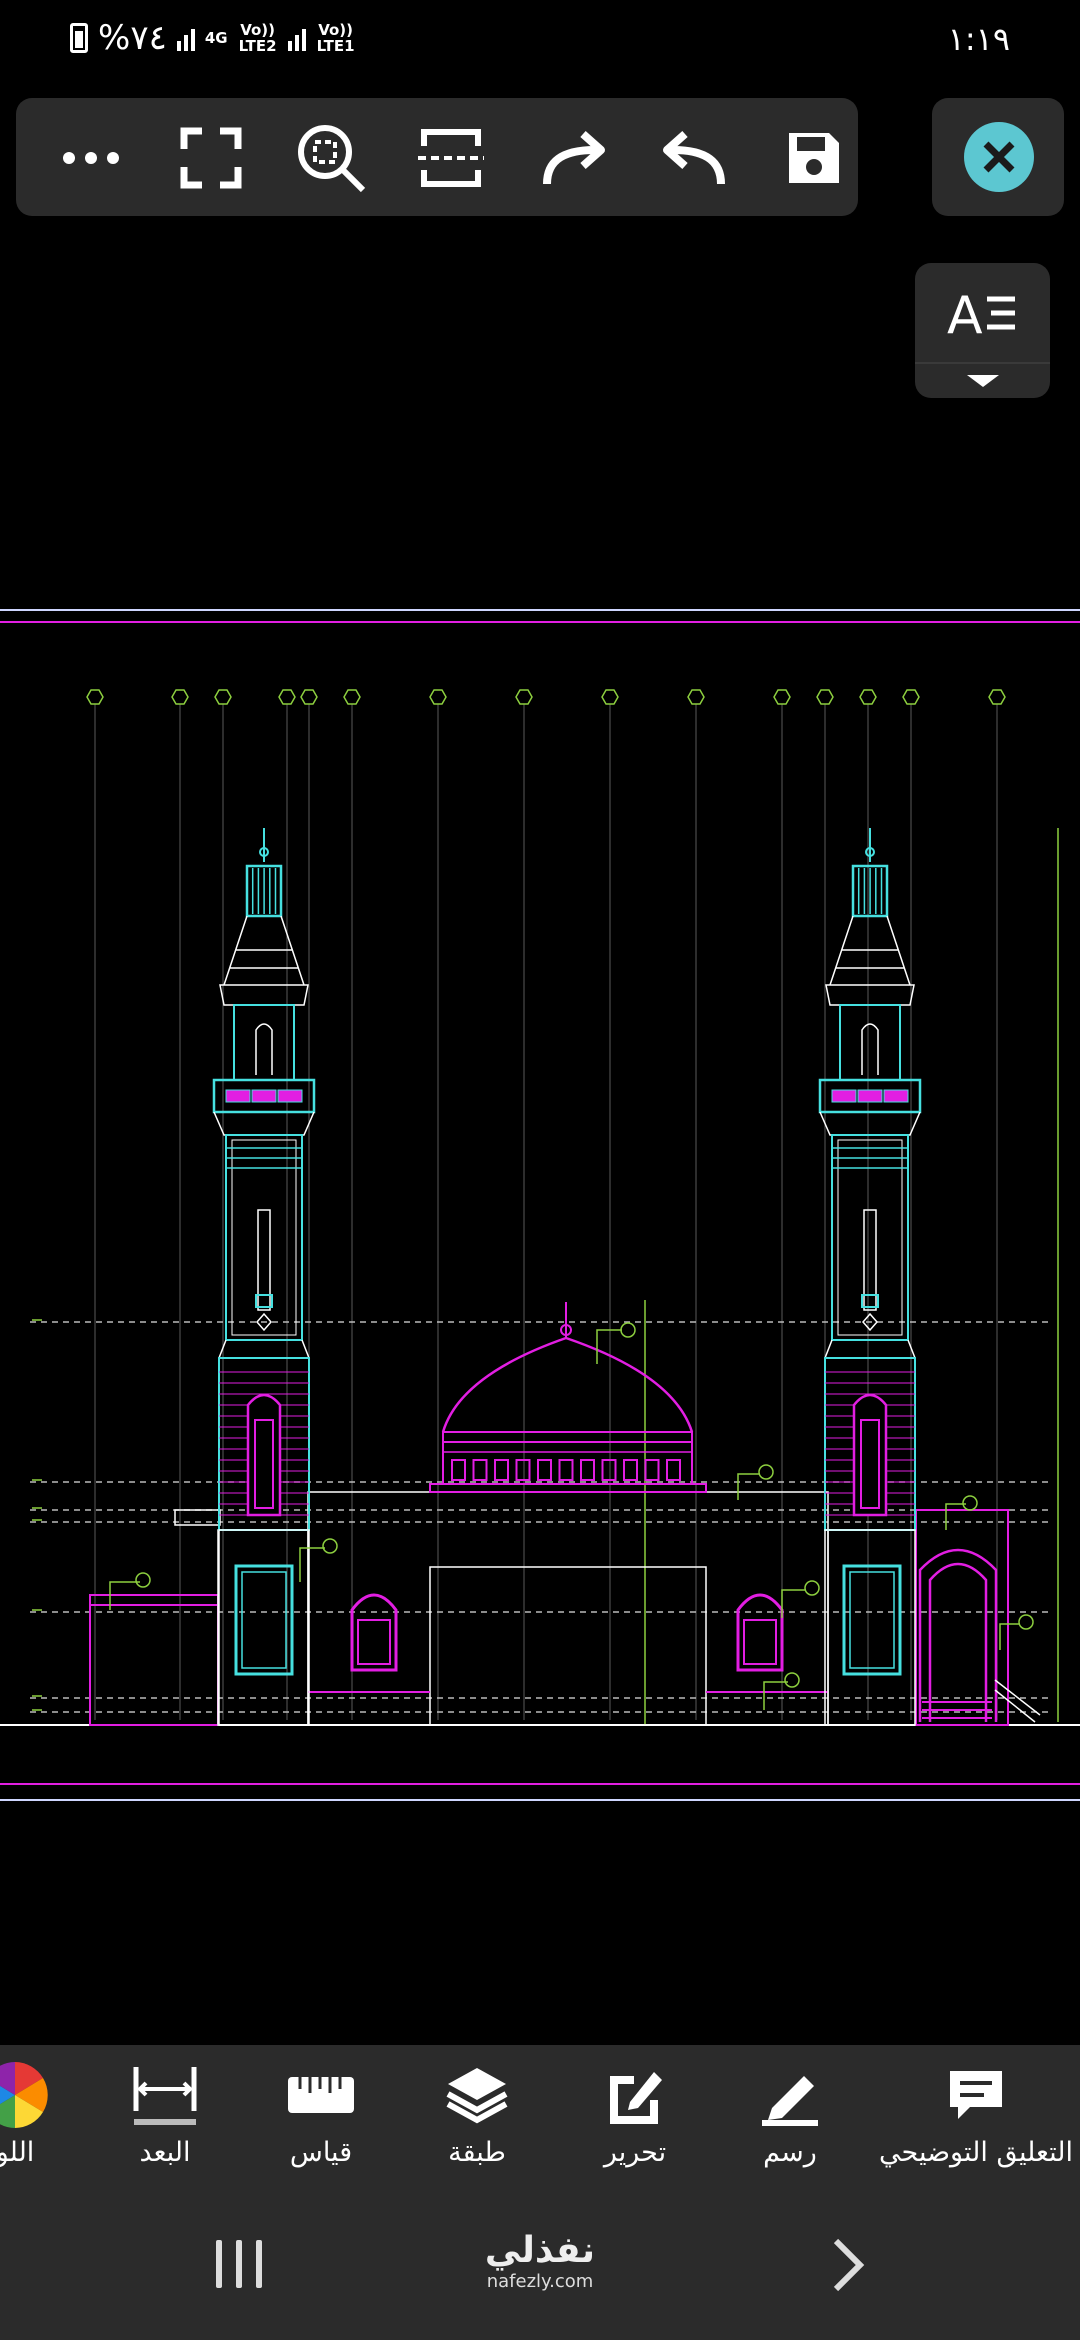  I want to click on dimension-tool: البعد, so click(165, 2116).